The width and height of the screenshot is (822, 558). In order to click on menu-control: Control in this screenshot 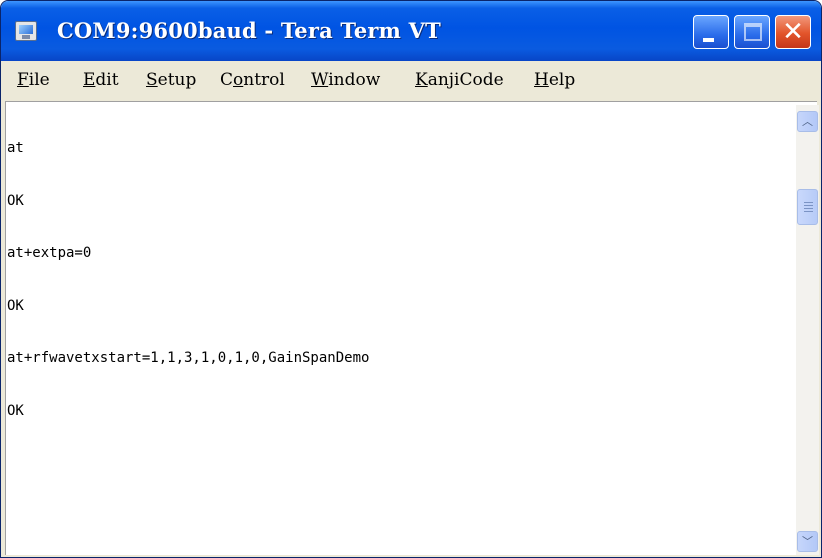, I will do `click(252, 80)`.